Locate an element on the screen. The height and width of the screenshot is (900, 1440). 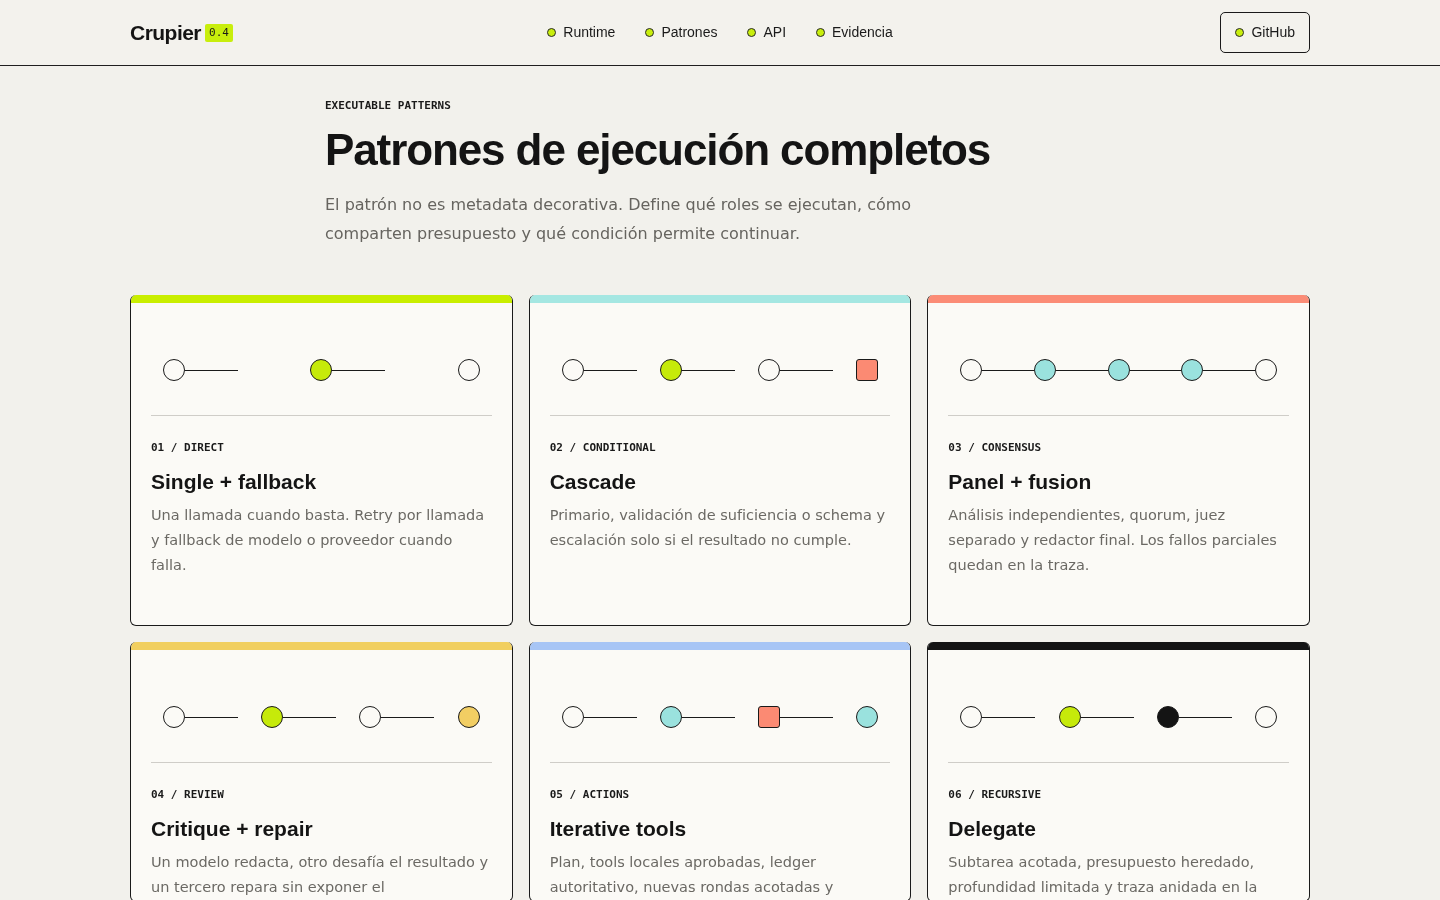
pattern-title: Critique + repair is located at coordinates (232, 829).